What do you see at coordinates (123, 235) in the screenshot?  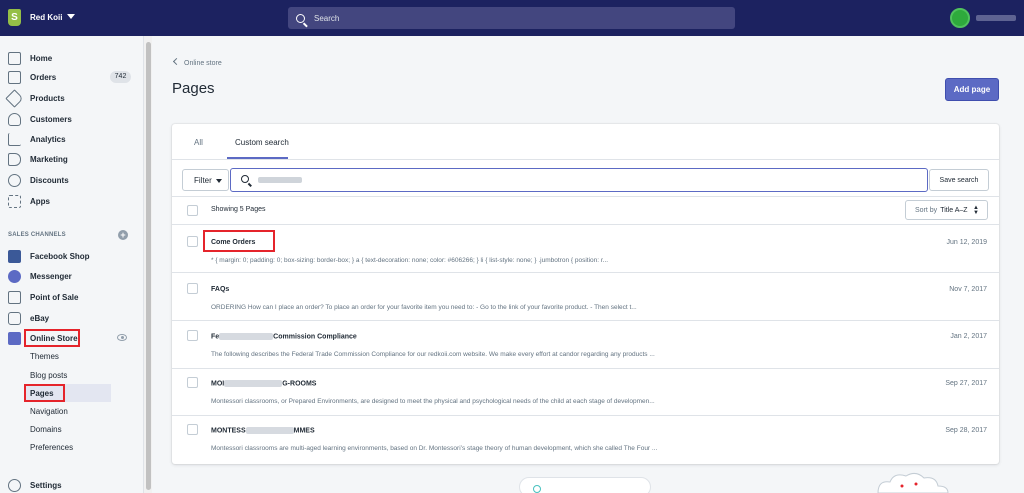 I see `add-channel-plus-icon: +` at bounding box center [123, 235].